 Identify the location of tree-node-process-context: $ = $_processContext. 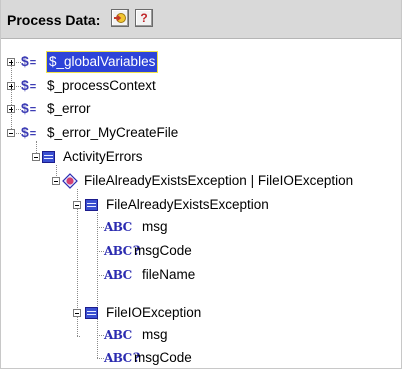
(88, 86).